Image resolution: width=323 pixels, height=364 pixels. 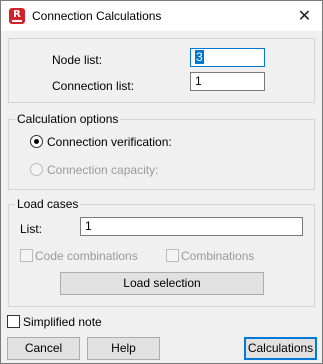 I want to click on app-icon-letter: R, so click(x=17, y=14).